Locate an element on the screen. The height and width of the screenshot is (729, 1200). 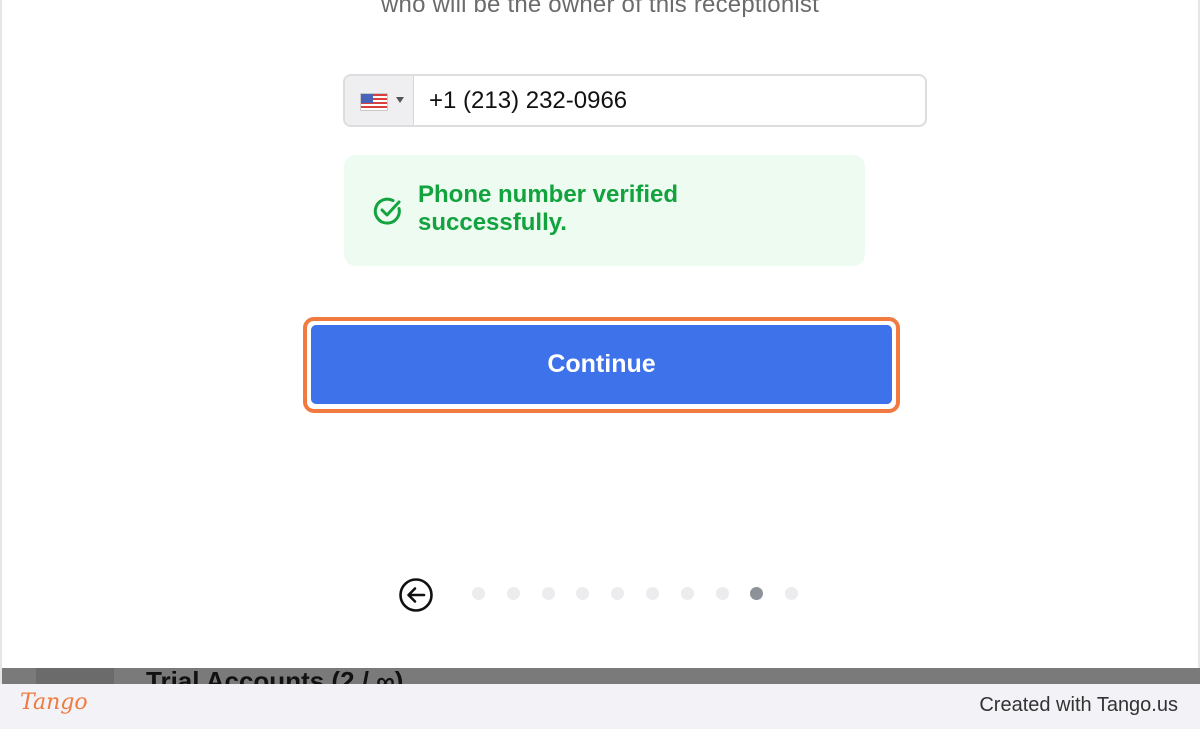
tango-footer: Tango Created with Tango.us is located at coordinates (600, 706).